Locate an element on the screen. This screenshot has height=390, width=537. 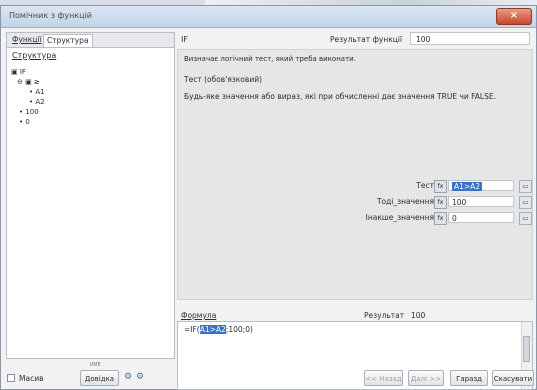
param-label: Тоді_значення is located at coordinates (405, 201).